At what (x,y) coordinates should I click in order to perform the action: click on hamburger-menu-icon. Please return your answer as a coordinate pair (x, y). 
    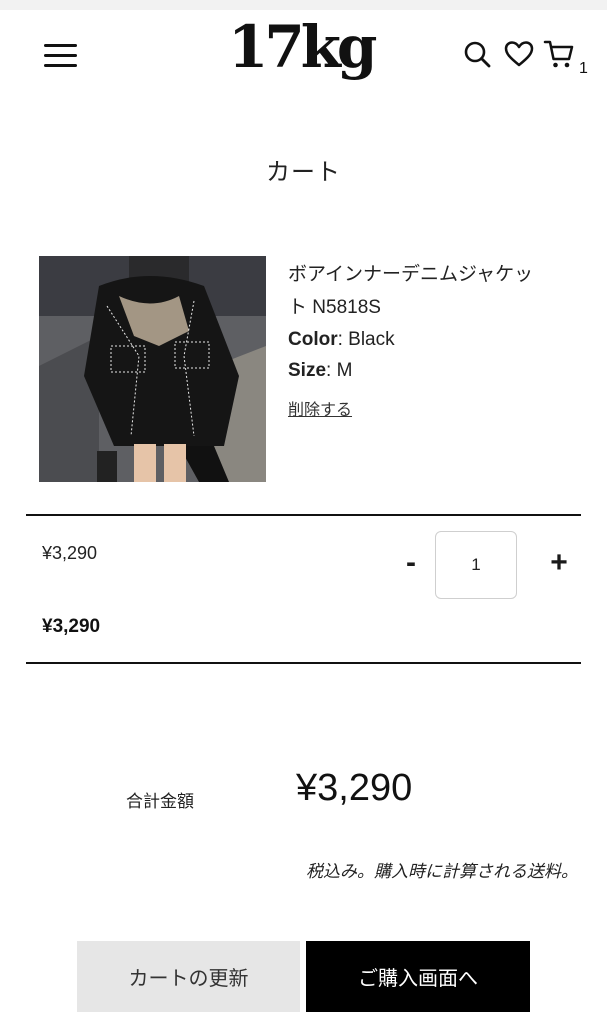
    Looking at the image, I should click on (62, 56).